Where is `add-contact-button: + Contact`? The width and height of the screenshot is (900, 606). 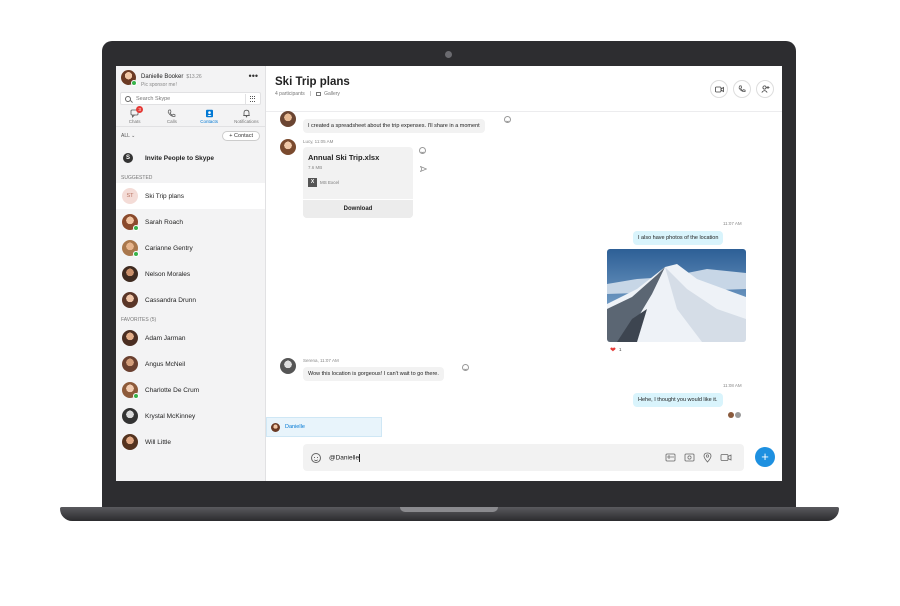 add-contact-button: + Contact is located at coordinates (241, 136).